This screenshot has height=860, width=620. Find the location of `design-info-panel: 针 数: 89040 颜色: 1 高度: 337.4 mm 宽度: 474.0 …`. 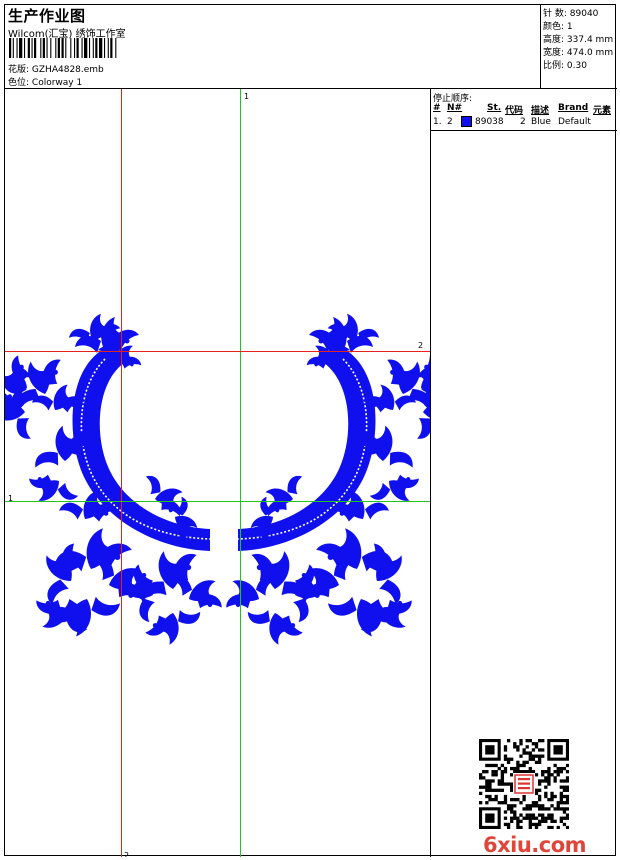

design-info-panel: 针 数: 89040 颜色: 1 高度: 337.4 mm 宽度: 474.0 … is located at coordinates (579, 47).